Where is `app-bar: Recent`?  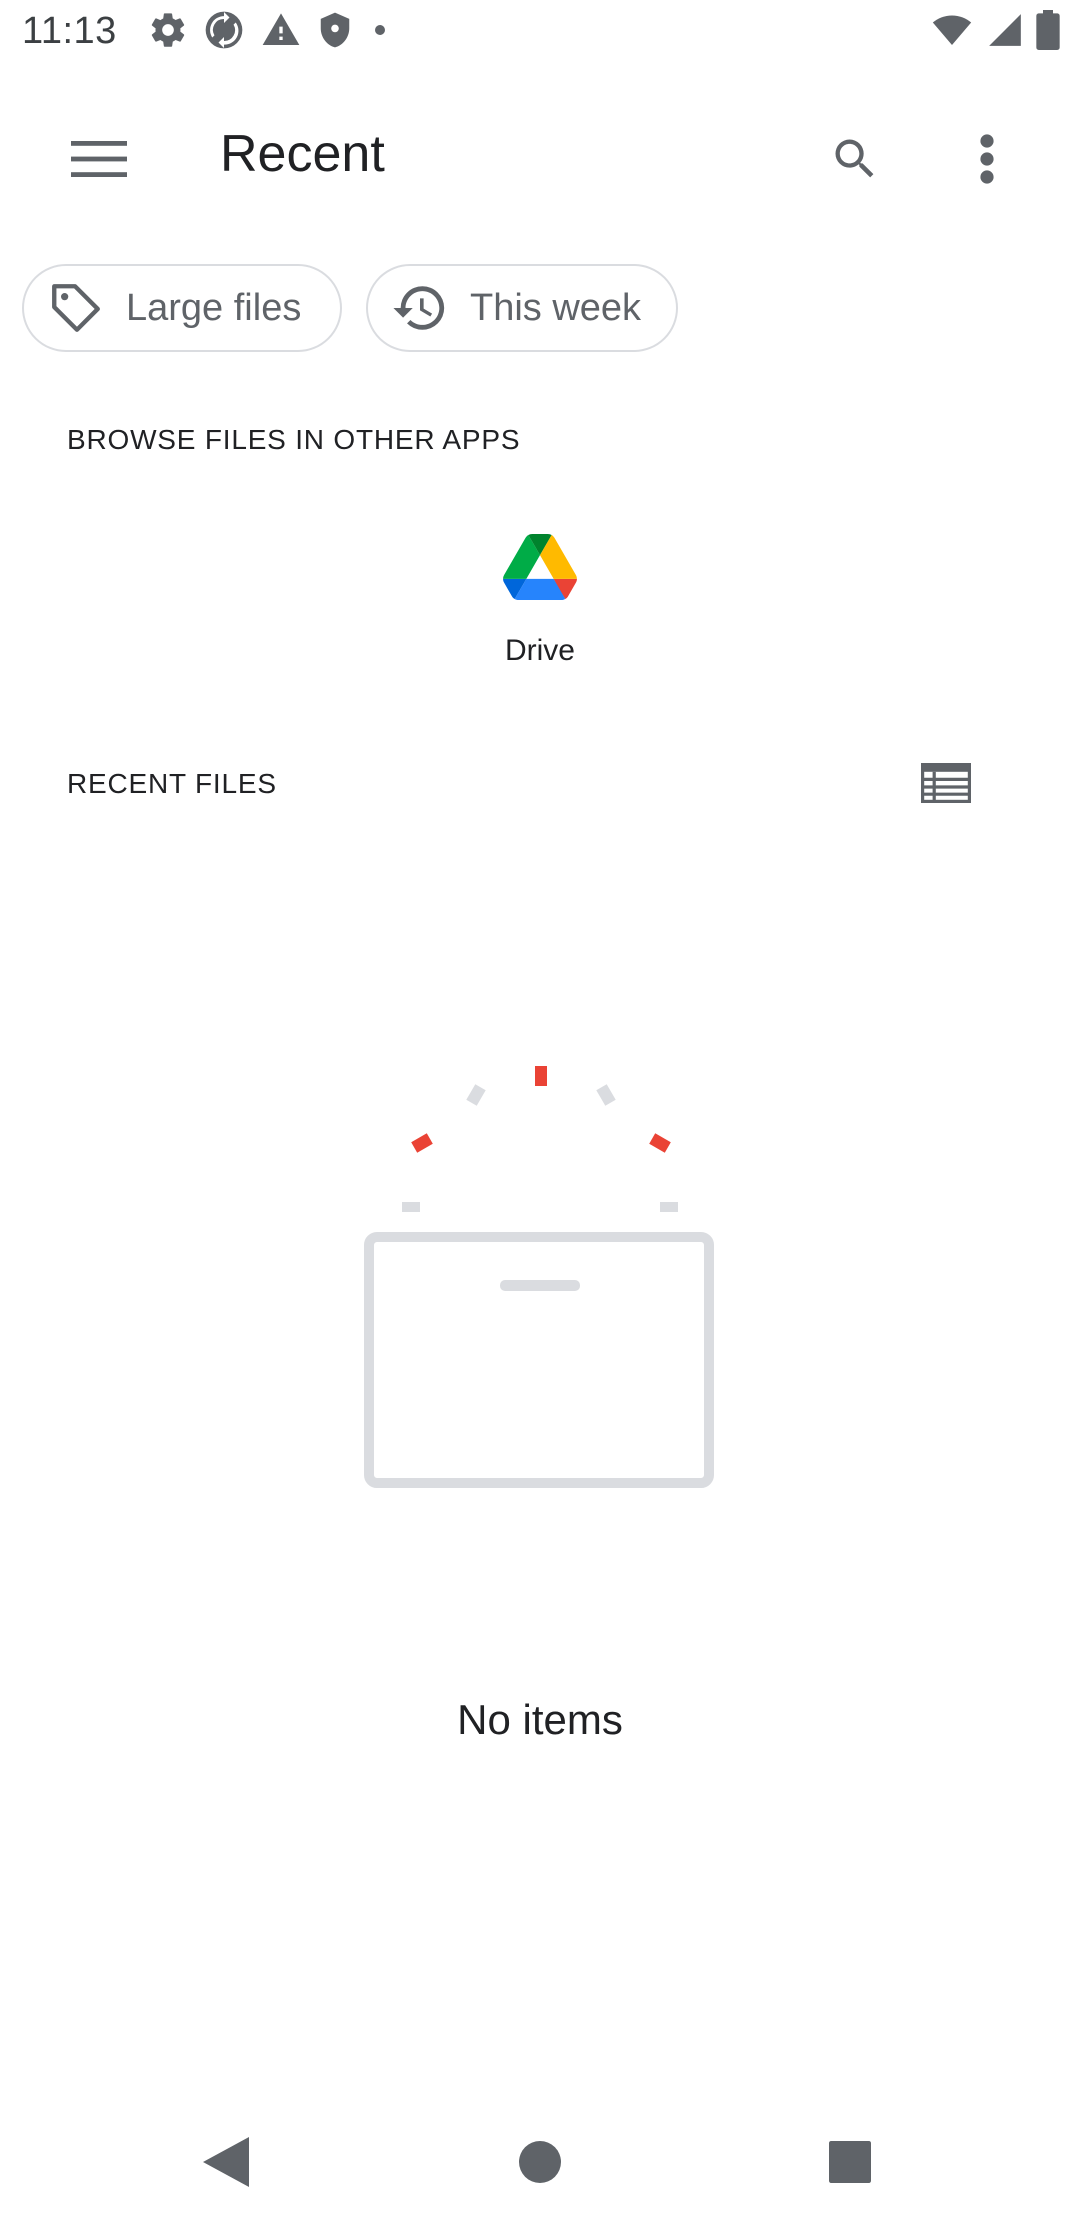 app-bar: Recent is located at coordinates (540, 154).